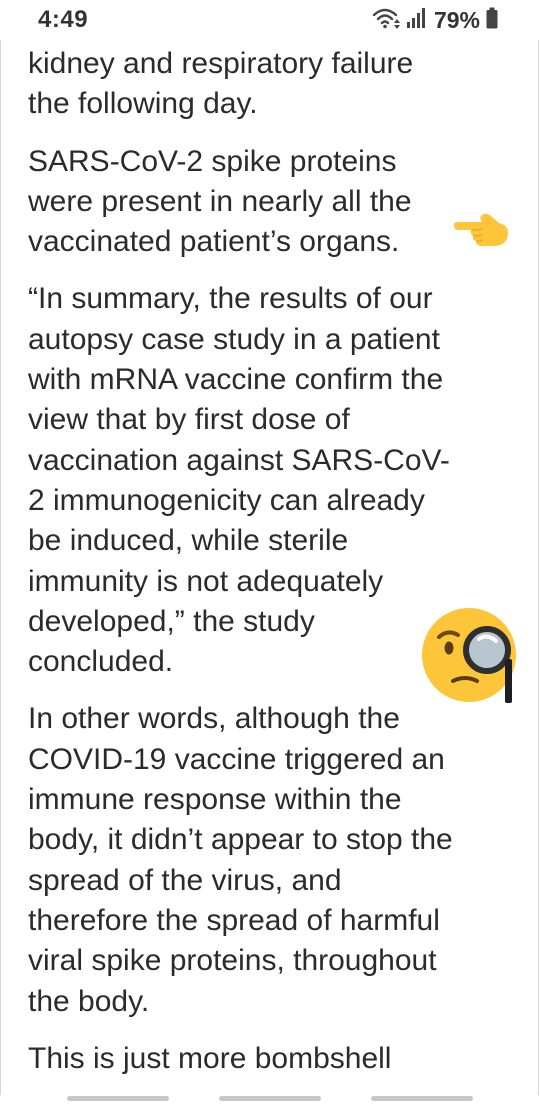  I want to click on wifi-icon, so click(386, 20).